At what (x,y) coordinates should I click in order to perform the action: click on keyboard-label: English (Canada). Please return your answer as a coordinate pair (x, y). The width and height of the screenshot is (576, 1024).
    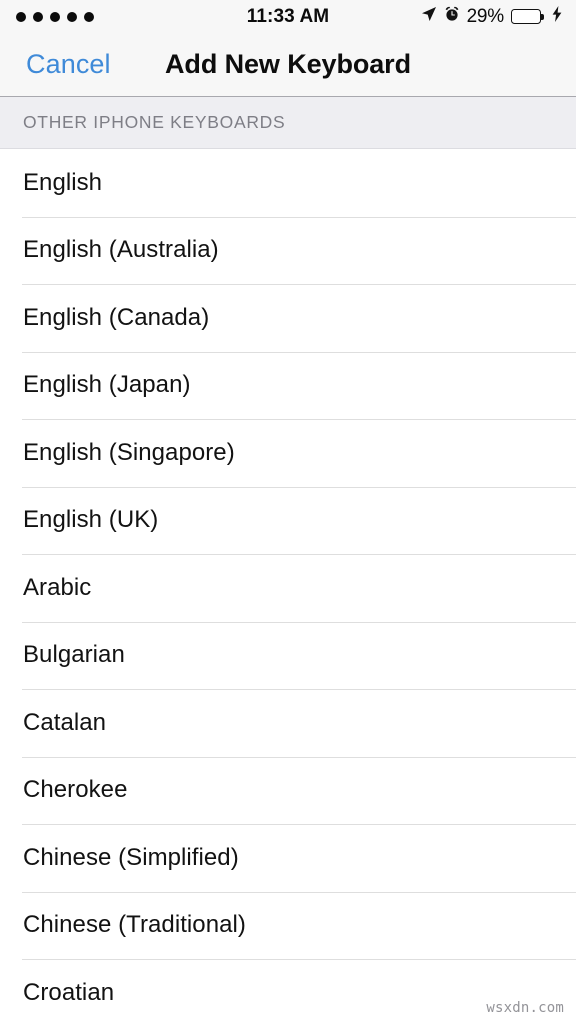
    Looking at the image, I should click on (116, 317).